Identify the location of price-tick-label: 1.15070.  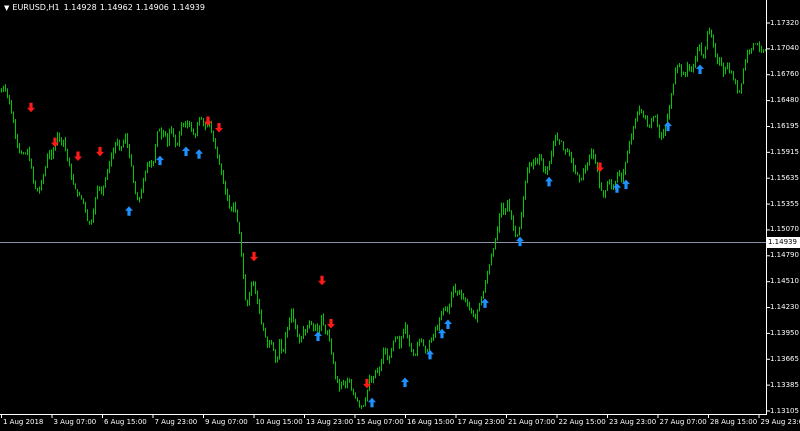
(784, 229).